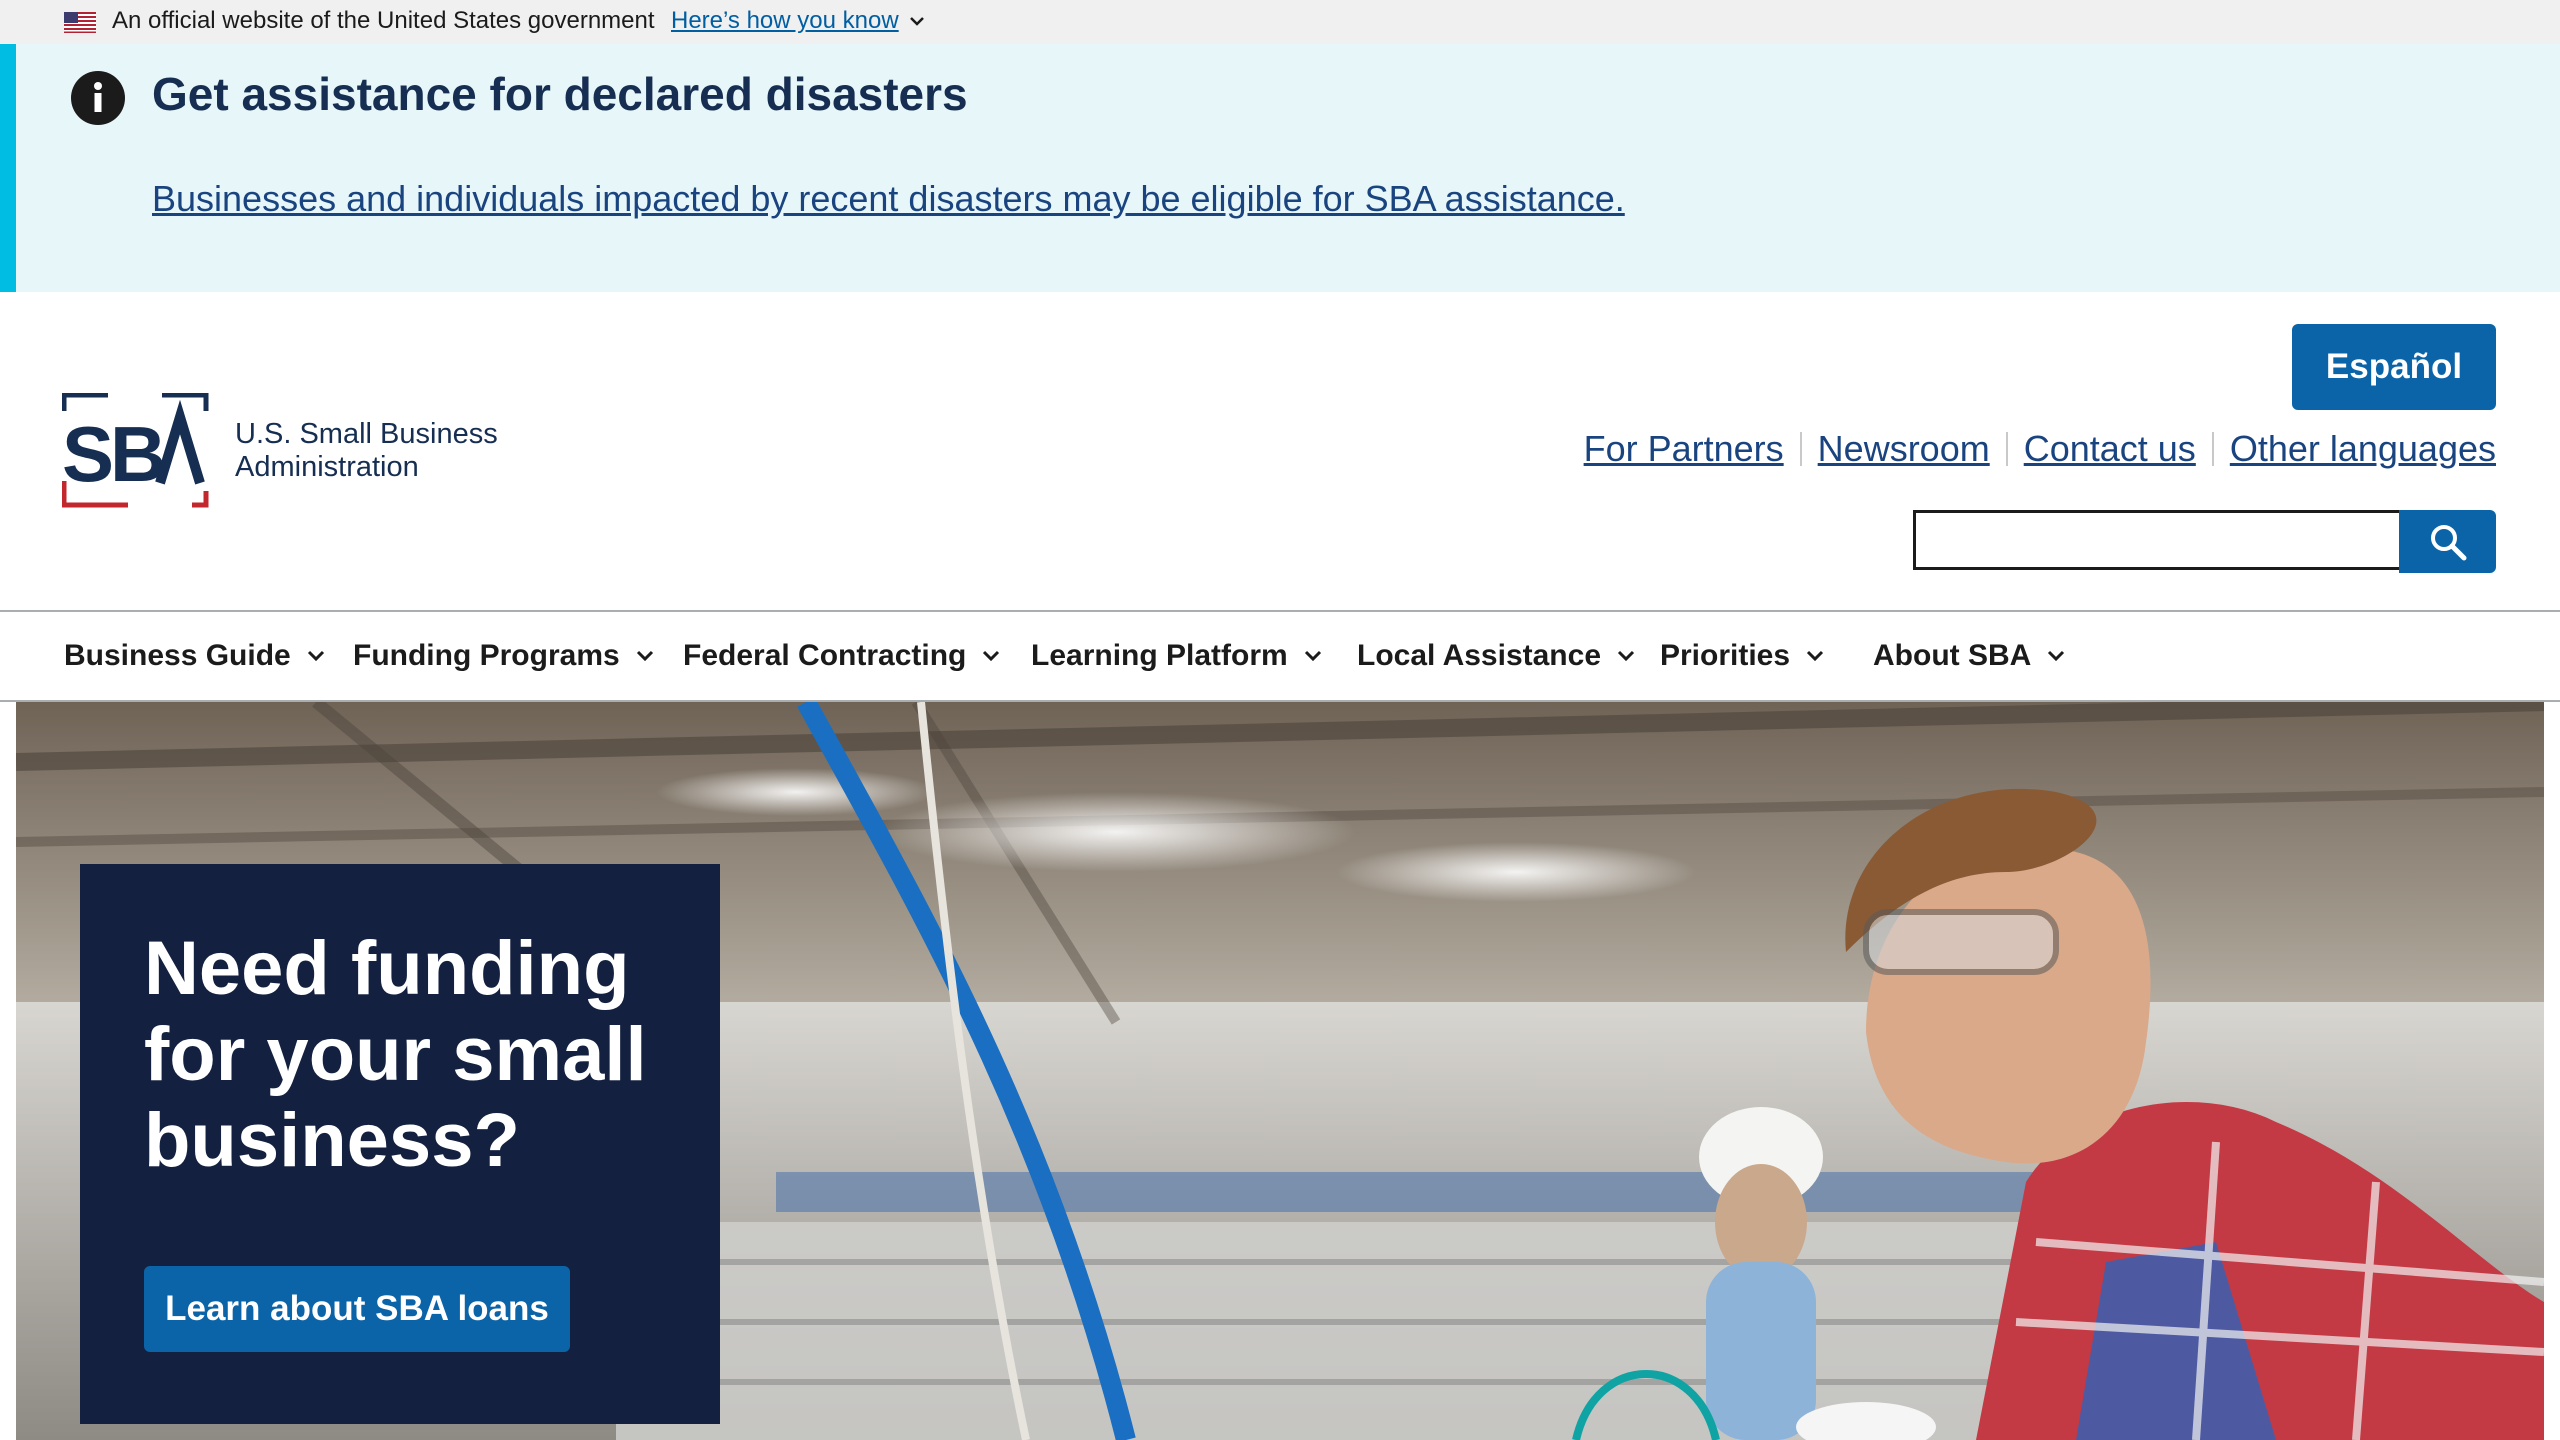 This screenshot has height=1440, width=2560. I want to click on hero-title: Need funding for your small business?, so click(395, 1054).